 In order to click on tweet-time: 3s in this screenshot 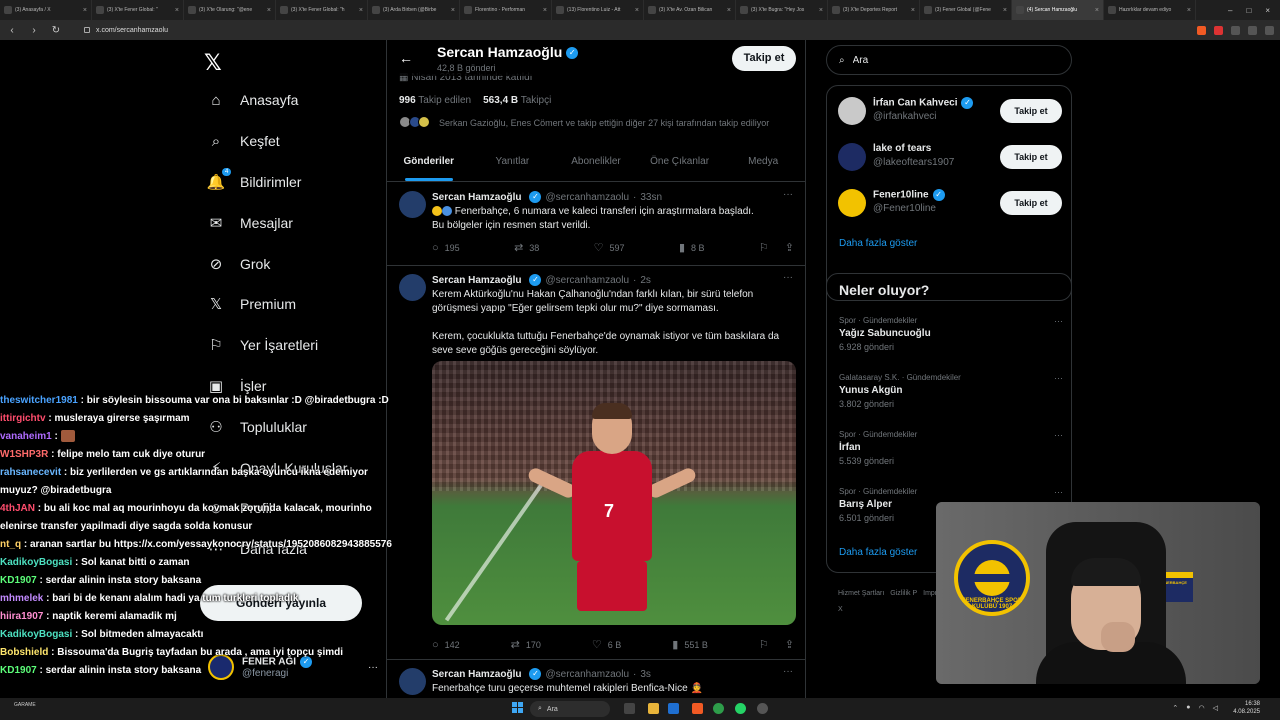, I will do `click(645, 674)`.